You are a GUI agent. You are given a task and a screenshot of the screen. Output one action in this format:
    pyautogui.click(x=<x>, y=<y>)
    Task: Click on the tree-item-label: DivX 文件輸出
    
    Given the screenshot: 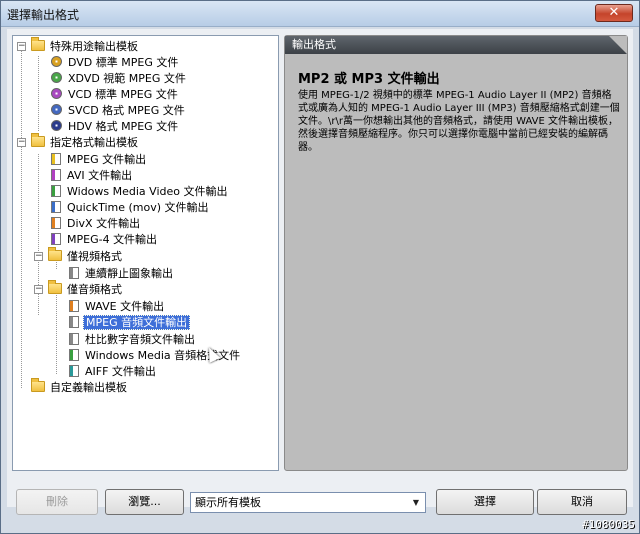 What is the action you would take?
    pyautogui.click(x=104, y=223)
    